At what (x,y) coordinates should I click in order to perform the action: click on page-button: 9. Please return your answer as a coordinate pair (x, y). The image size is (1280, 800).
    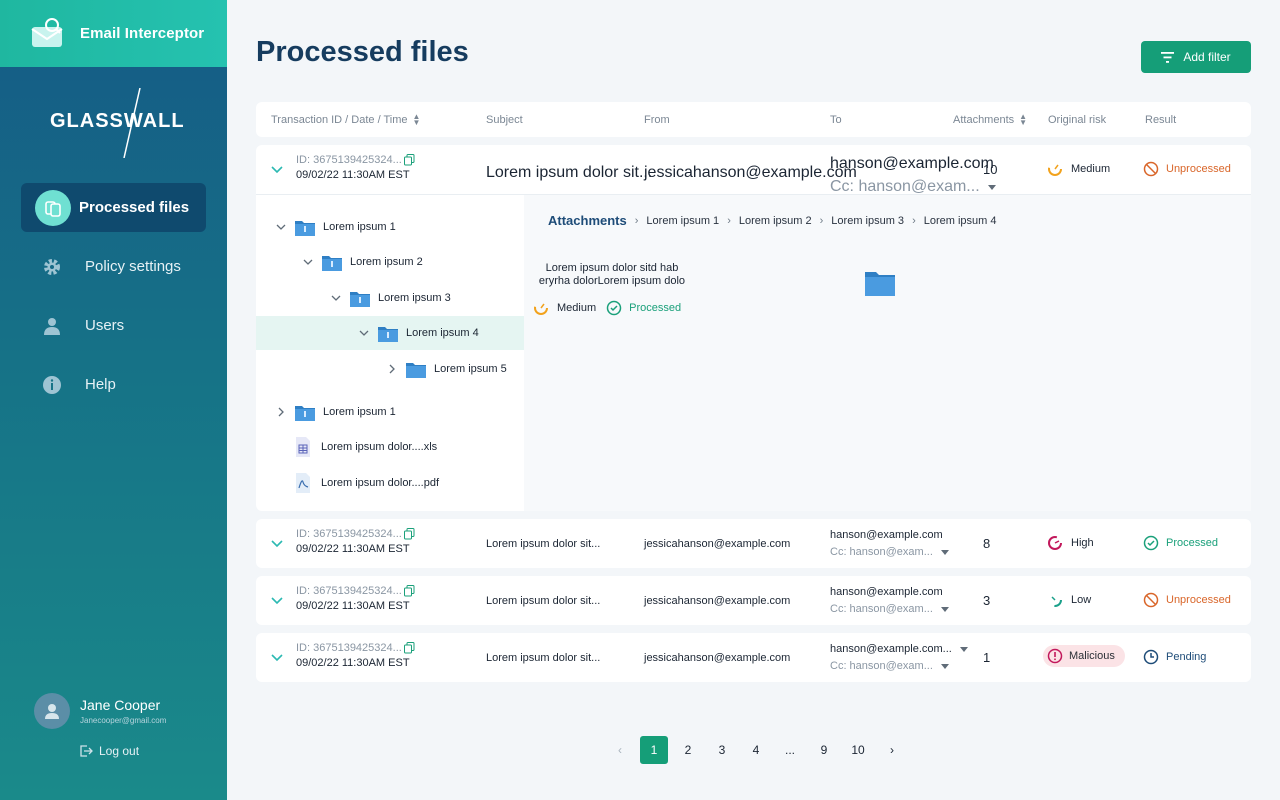
    Looking at the image, I should click on (824, 750).